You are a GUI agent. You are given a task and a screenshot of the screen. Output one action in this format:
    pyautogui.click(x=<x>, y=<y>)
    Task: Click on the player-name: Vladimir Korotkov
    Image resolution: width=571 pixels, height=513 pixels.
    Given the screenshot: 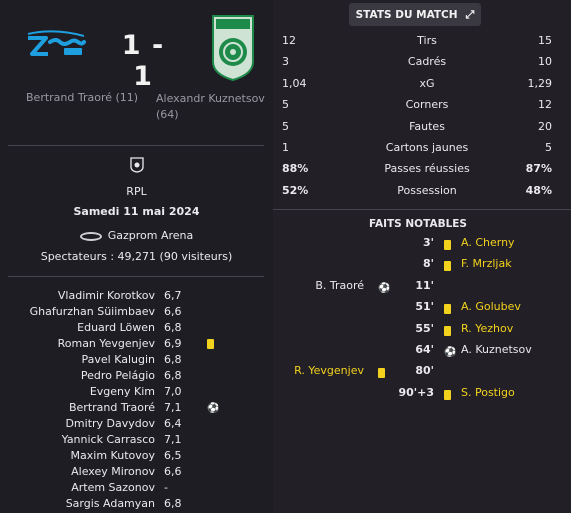 What is the action you would take?
    pyautogui.click(x=106, y=295)
    